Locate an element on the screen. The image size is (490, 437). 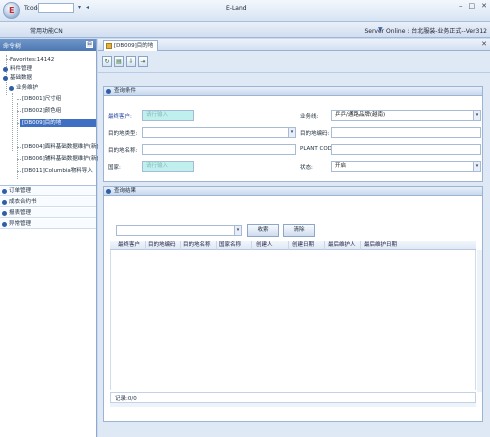
favorites-function-menu: 常用功能CN is located at coordinates (46, 30).